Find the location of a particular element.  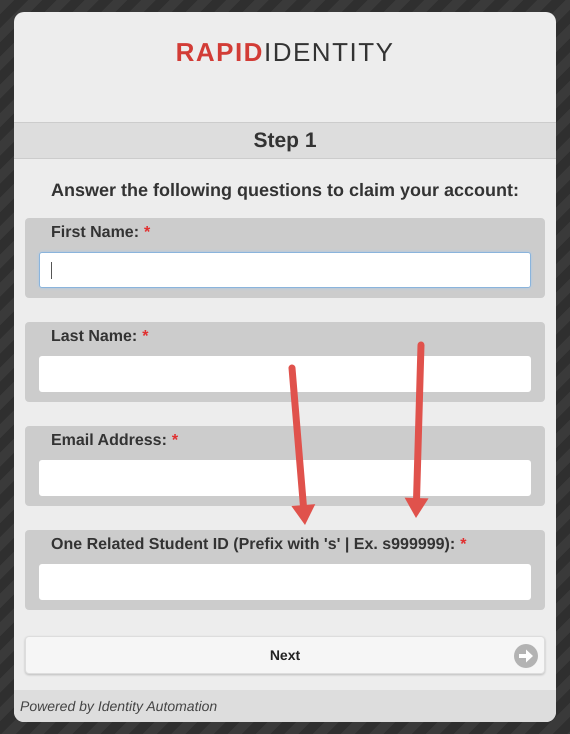

field-label: Last Name: is located at coordinates (94, 336).